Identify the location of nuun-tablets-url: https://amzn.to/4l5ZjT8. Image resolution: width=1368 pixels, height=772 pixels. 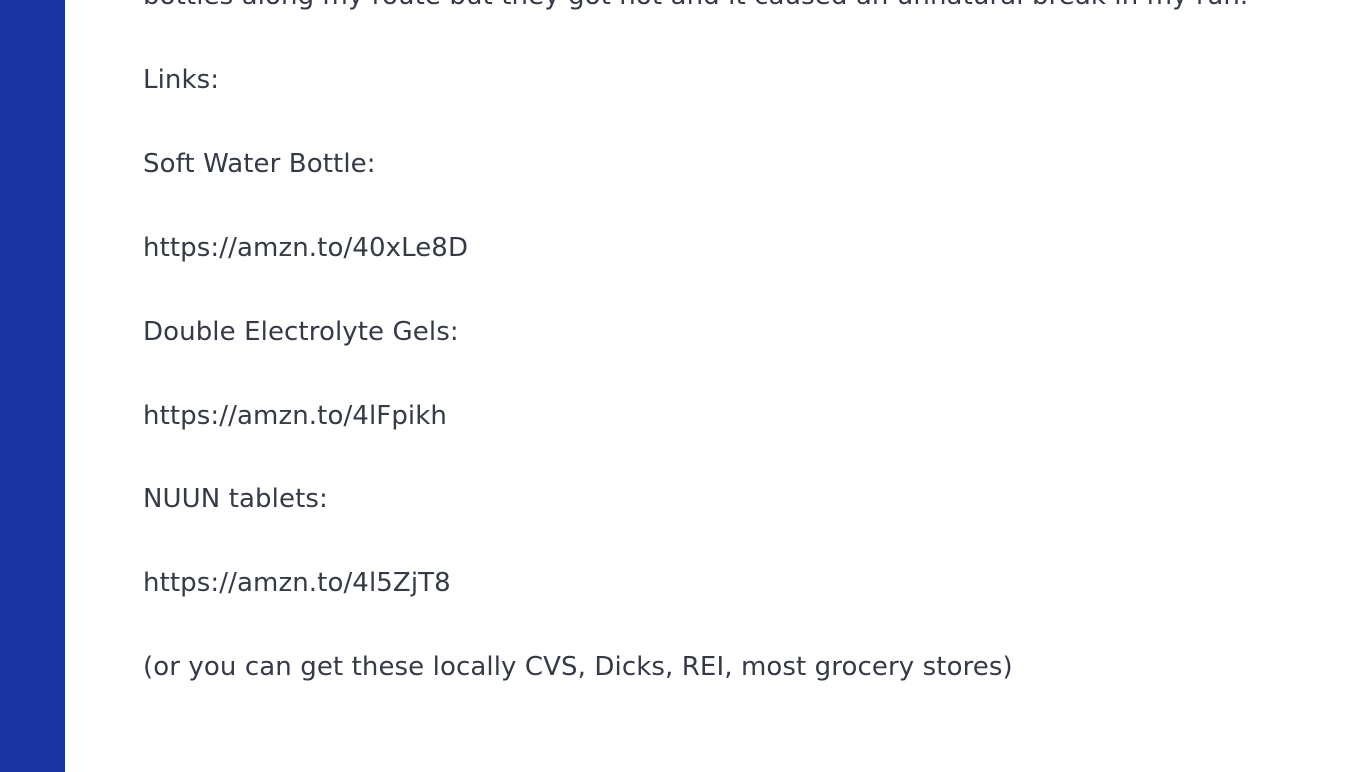
(297, 583).